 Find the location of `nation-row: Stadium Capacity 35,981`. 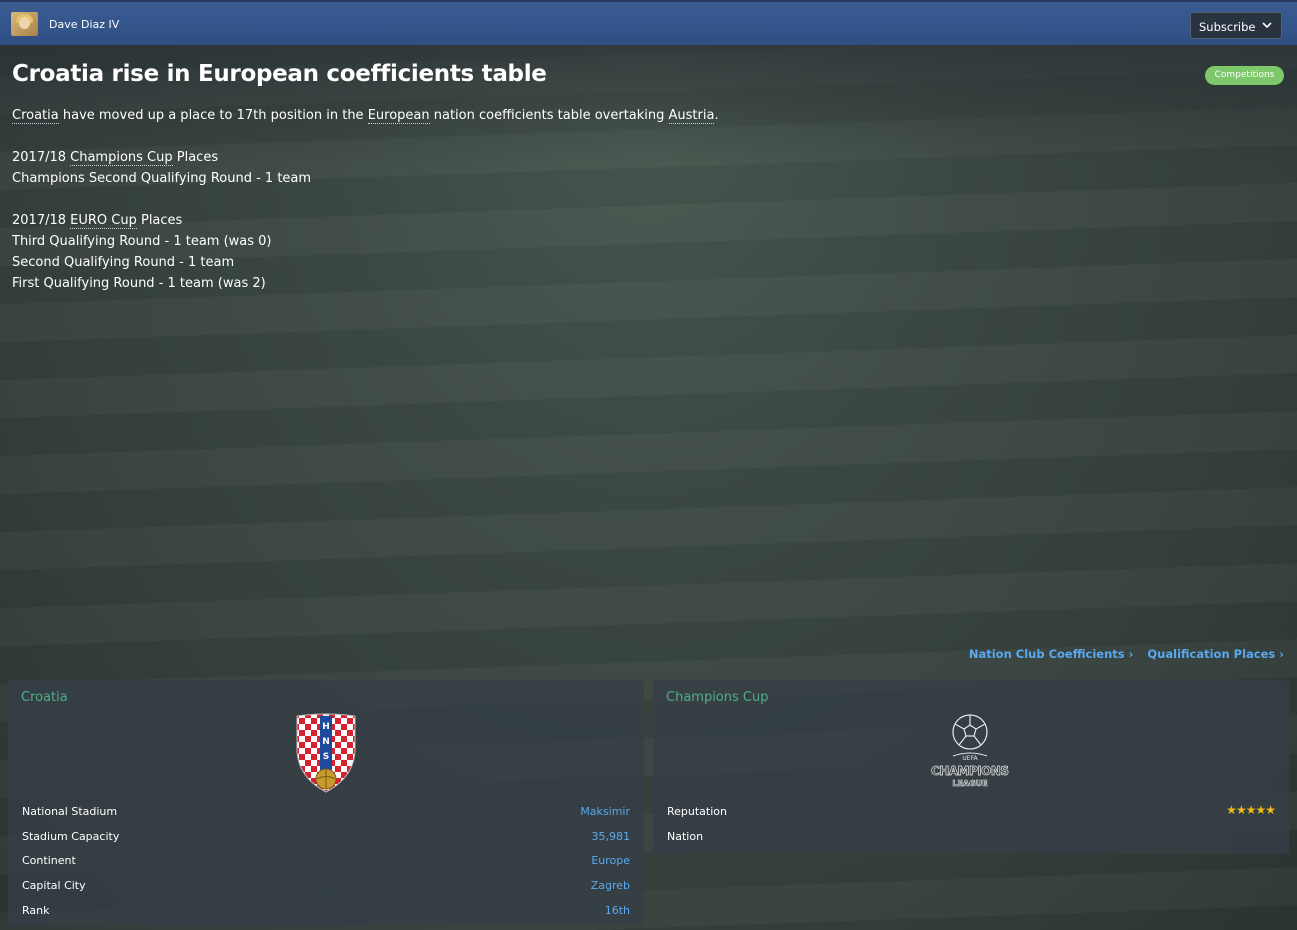

nation-row: Stadium Capacity 35,981 is located at coordinates (326, 836).